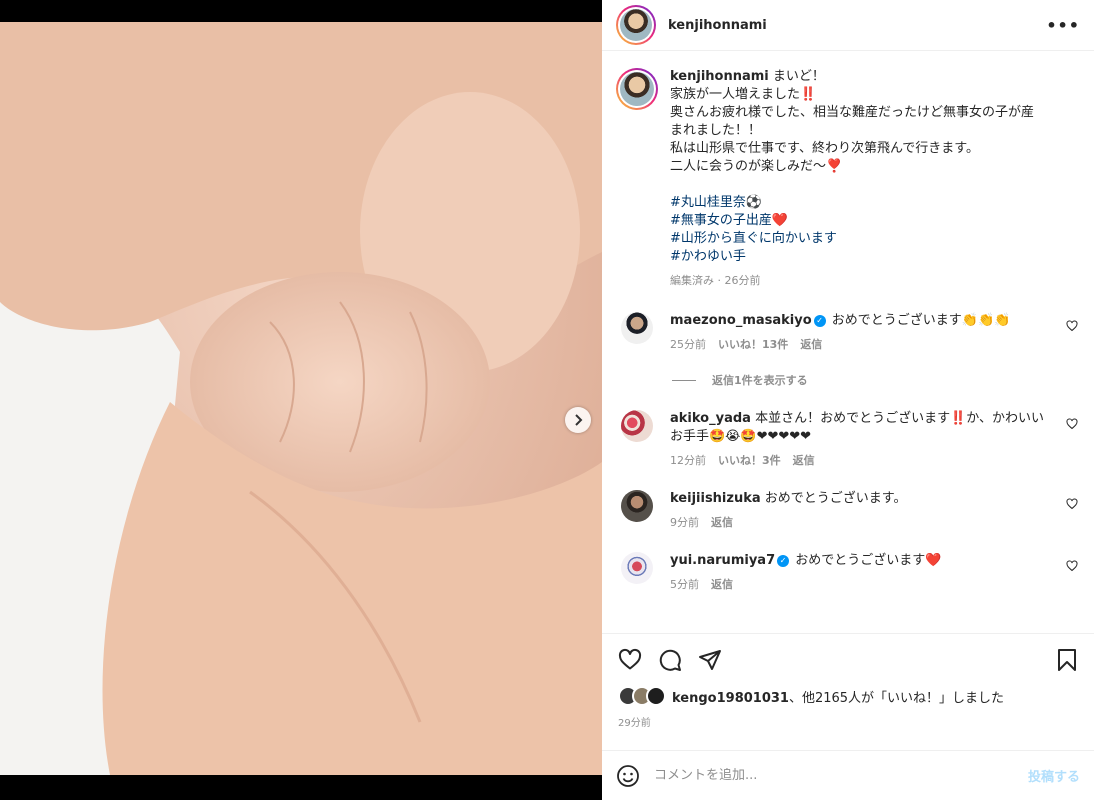 The height and width of the screenshot is (800, 1094). Describe the element at coordinates (753, 345) in the screenshot. I see `comment-likes: いいね！13件` at that location.